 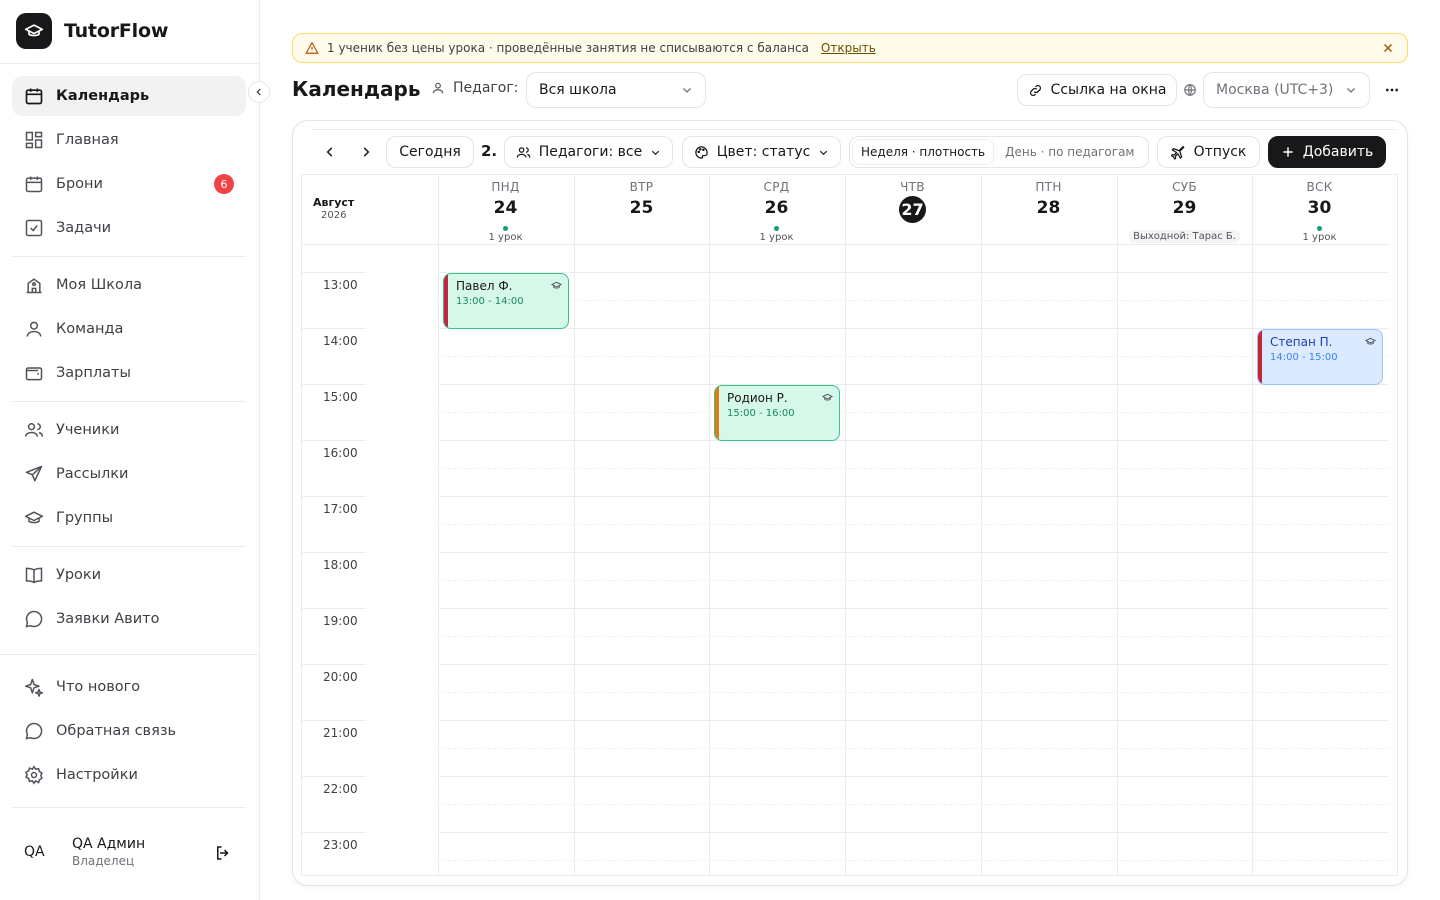 I want to click on sidebar-item-calendar: Календарь, so click(x=129, y=96).